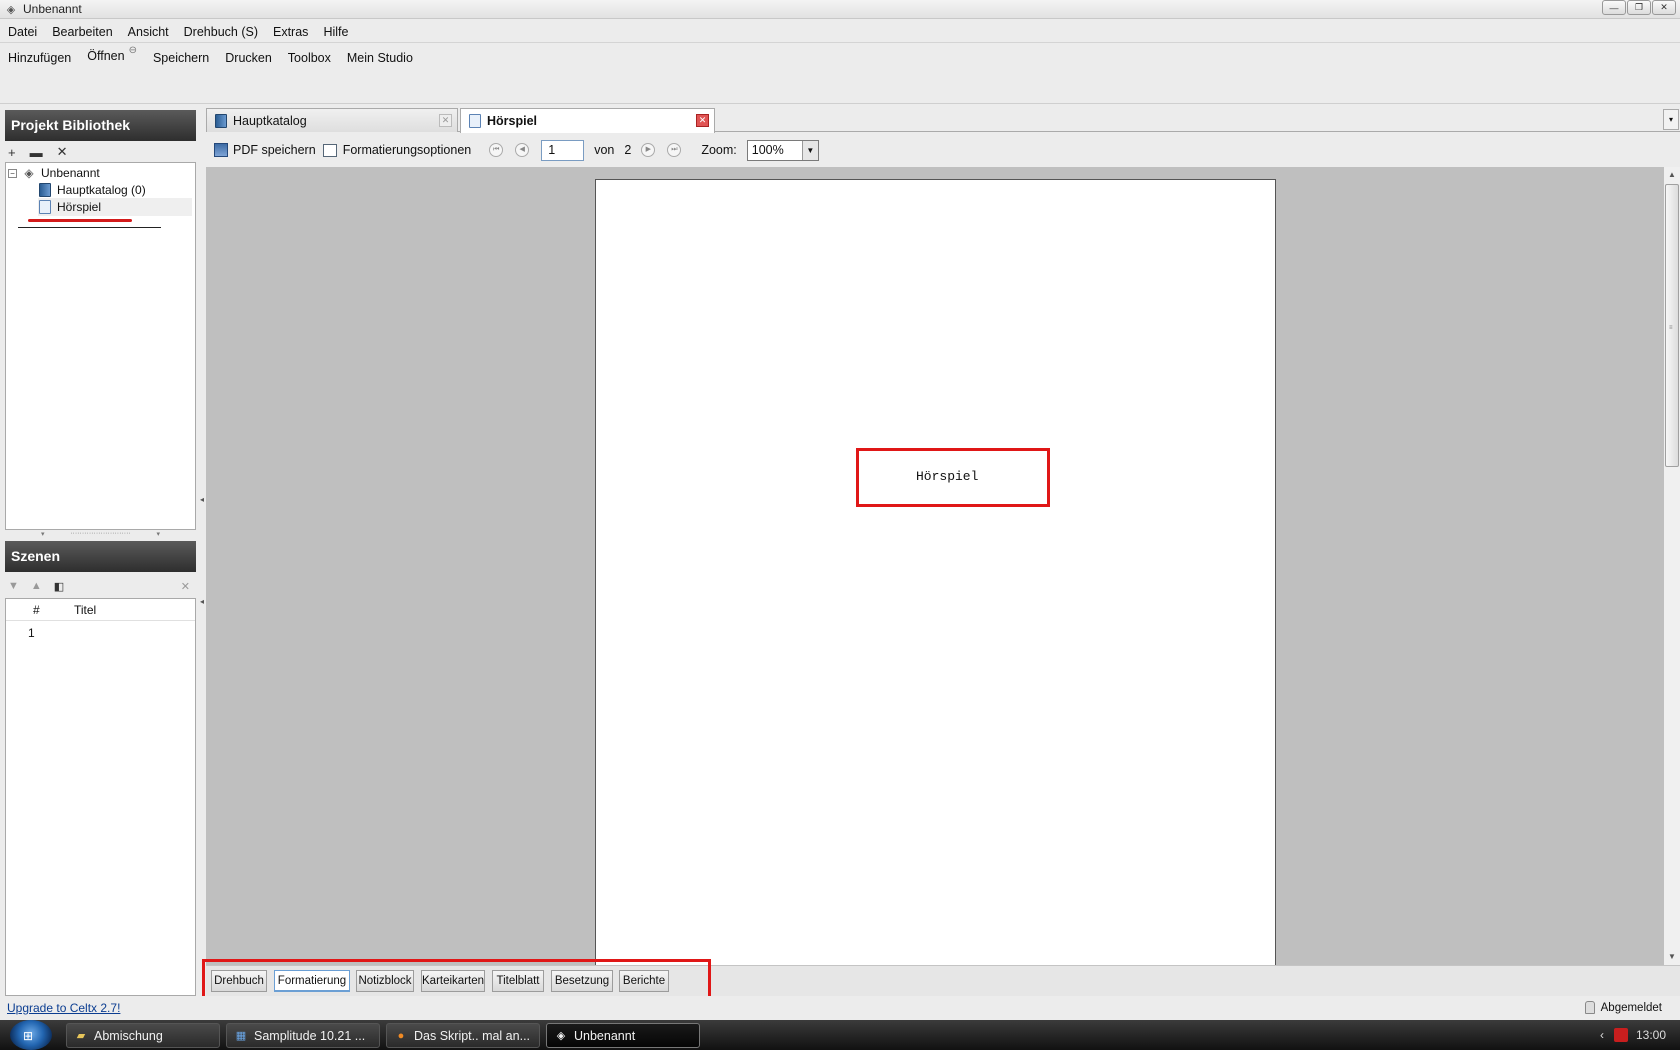 This screenshot has width=1680, height=1050. What do you see at coordinates (1651, 1035) in the screenshot?
I see `clock: 13:00` at bounding box center [1651, 1035].